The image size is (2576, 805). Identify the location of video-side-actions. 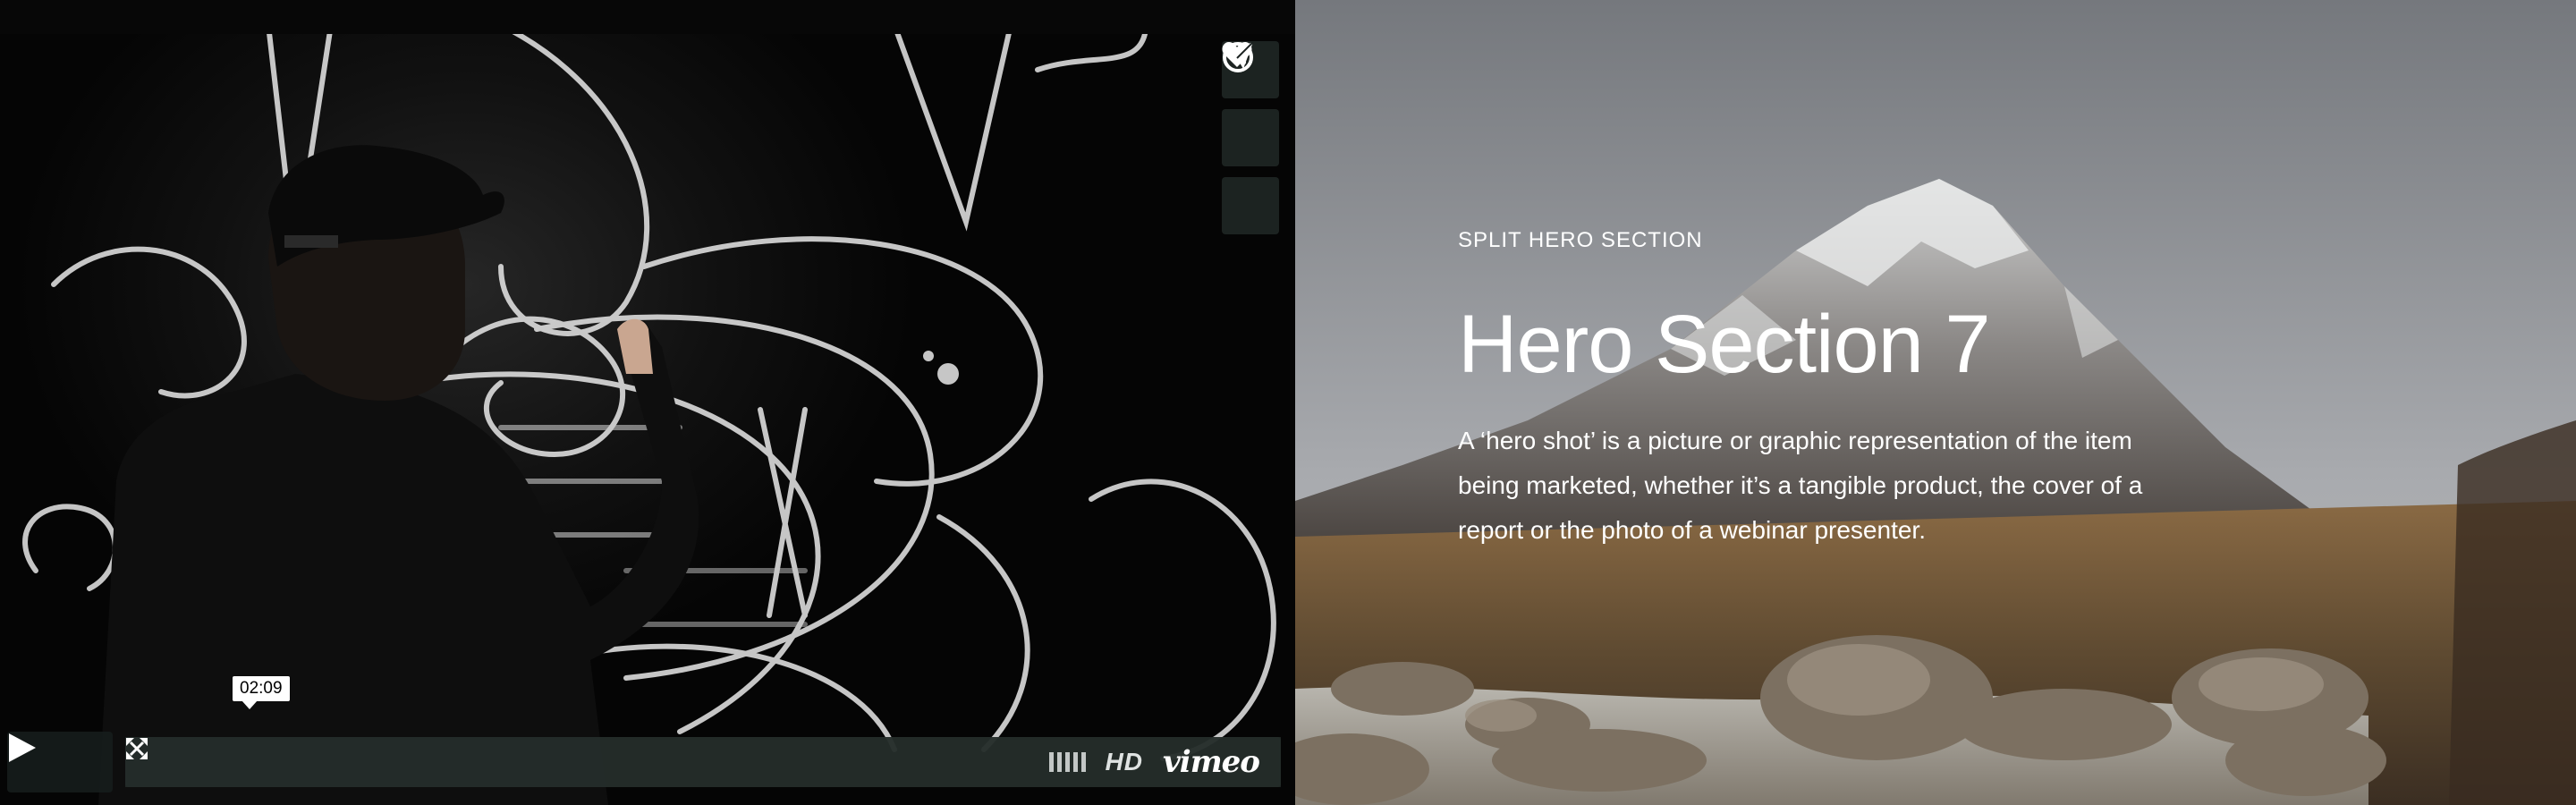
(1250, 137).